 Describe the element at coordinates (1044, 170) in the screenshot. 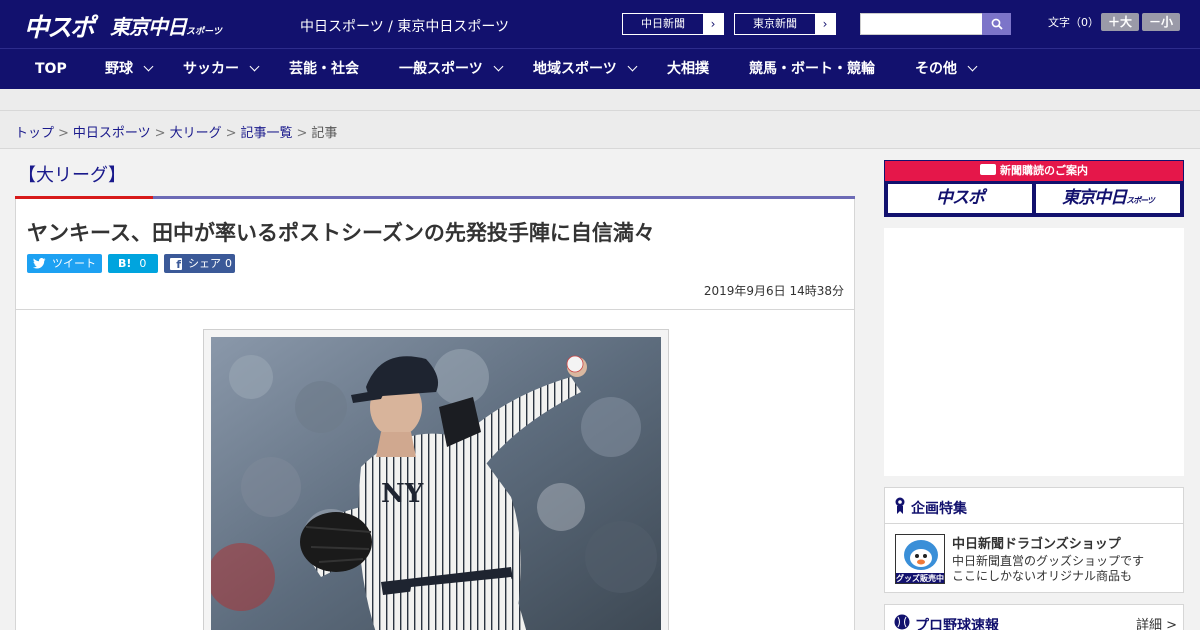

I see `subscription-title: 新聞購読のご案内` at that location.